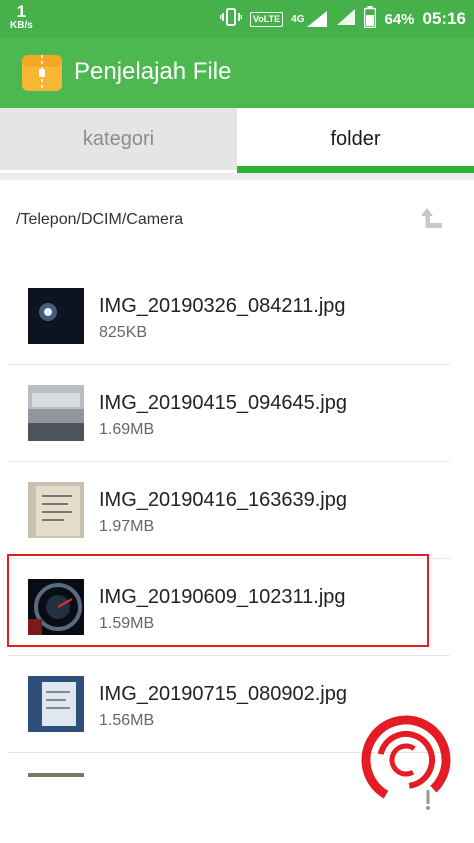  Describe the element at coordinates (237, 176) in the screenshot. I see `tab-divider` at that location.